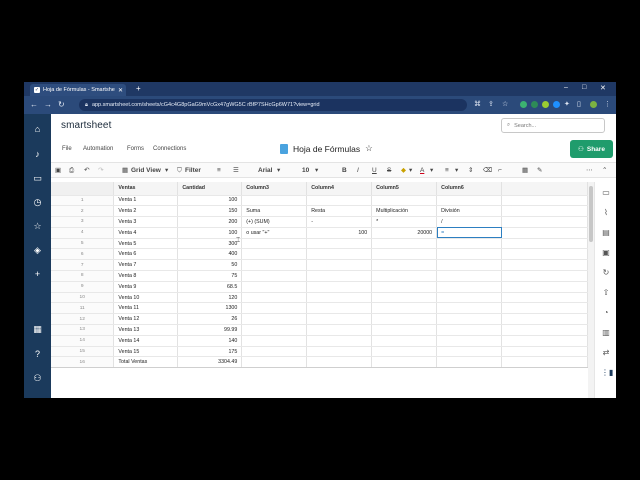 The width and height of the screenshot is (640, 480). Describe the element at coordinates (210, 211) in the screenshot. I see `grid-cell: 150` at that location.